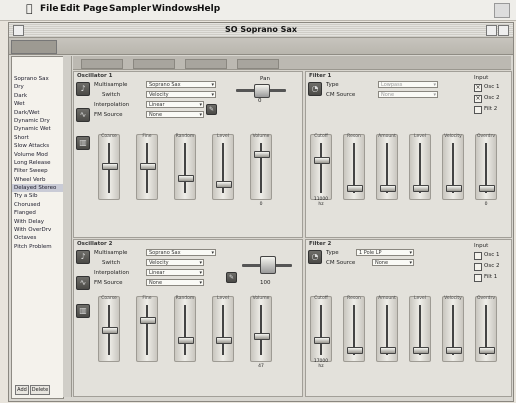 The height and width of the screenshot is (403, 516). What do you see at coordinates (37, 238) in the screenshot?
I see `preset-item: Octaves` at bounding box center [37, 238].